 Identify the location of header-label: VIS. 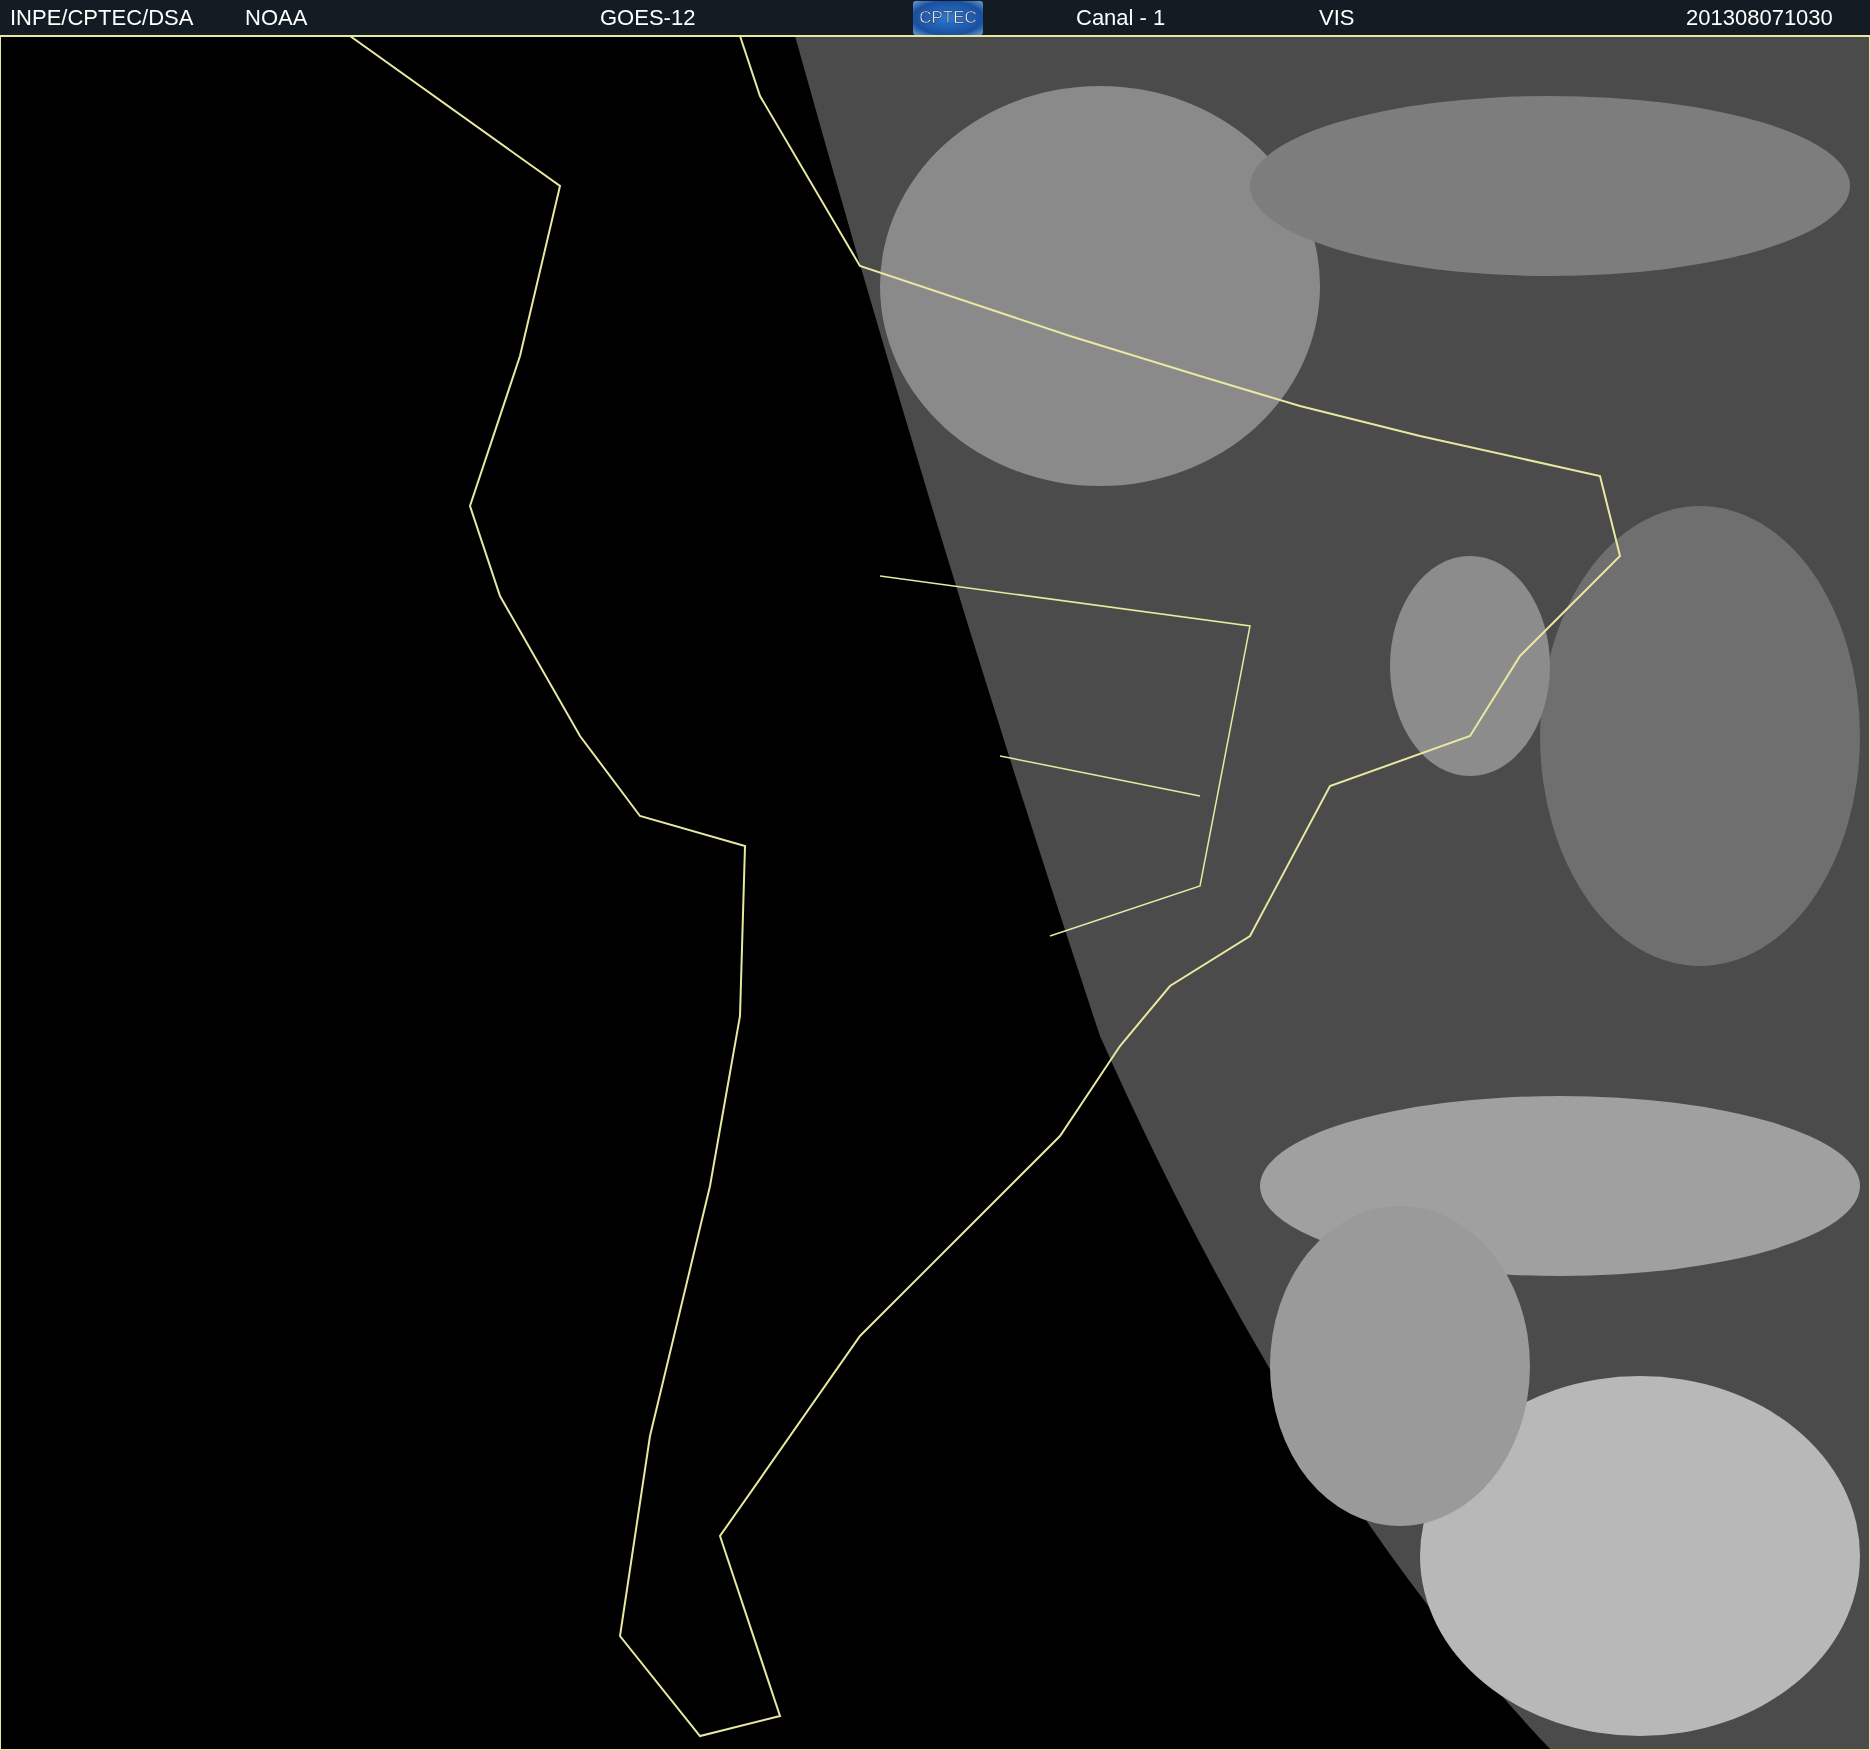
(1337, 17).